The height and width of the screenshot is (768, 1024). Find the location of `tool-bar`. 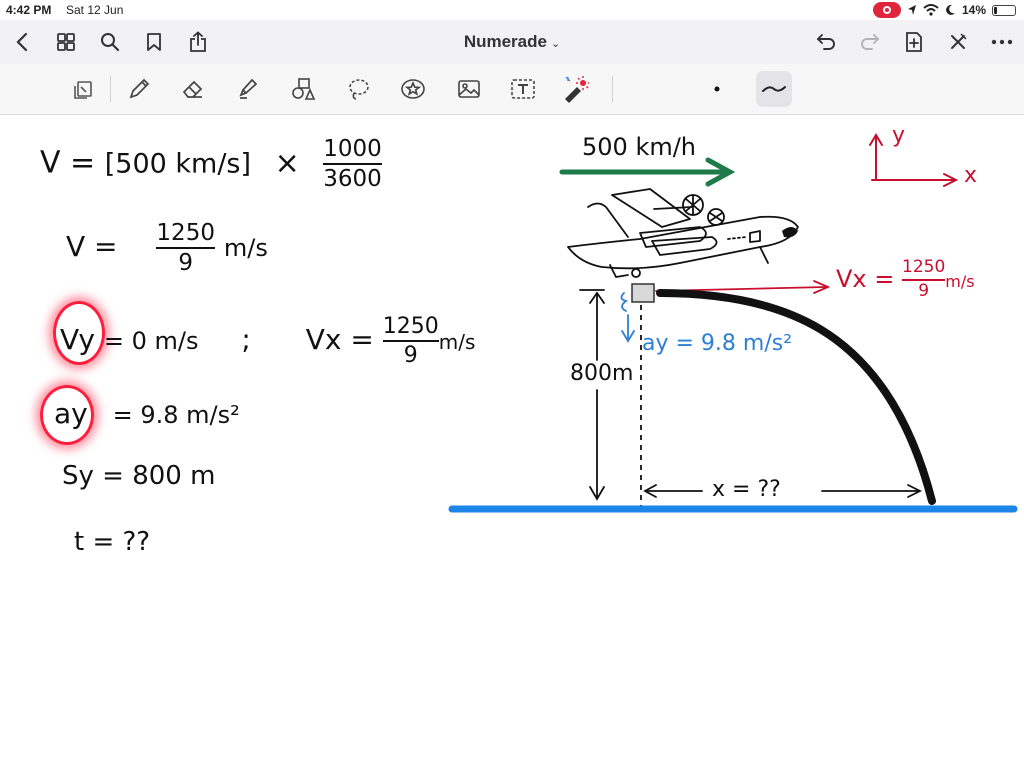

tool-bar is located at coordinates (512, 89).